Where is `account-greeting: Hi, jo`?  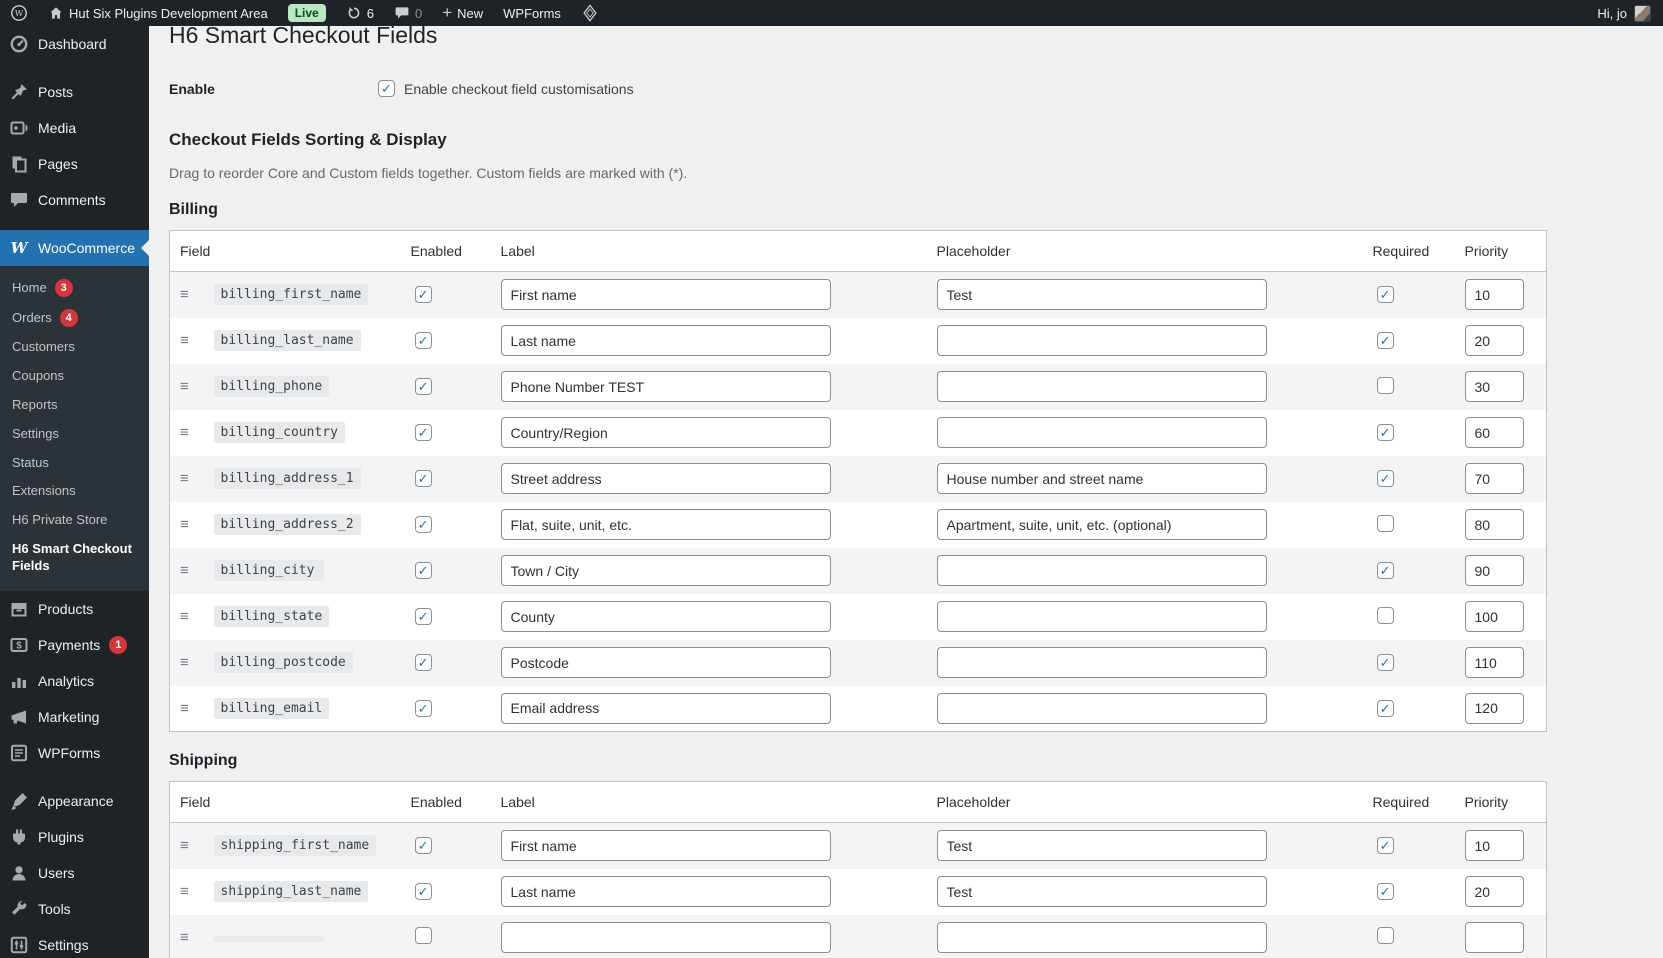 account-greeting: Hi, jo is located at coordinates (1612, 13).